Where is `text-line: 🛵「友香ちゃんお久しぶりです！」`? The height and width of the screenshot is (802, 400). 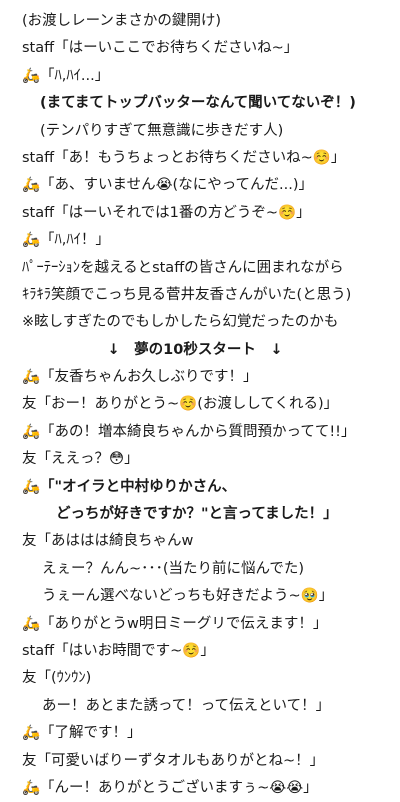 text-line: 🛵「友香ちゃんお久しぶりです！」 is located at coordinates (140, 377).